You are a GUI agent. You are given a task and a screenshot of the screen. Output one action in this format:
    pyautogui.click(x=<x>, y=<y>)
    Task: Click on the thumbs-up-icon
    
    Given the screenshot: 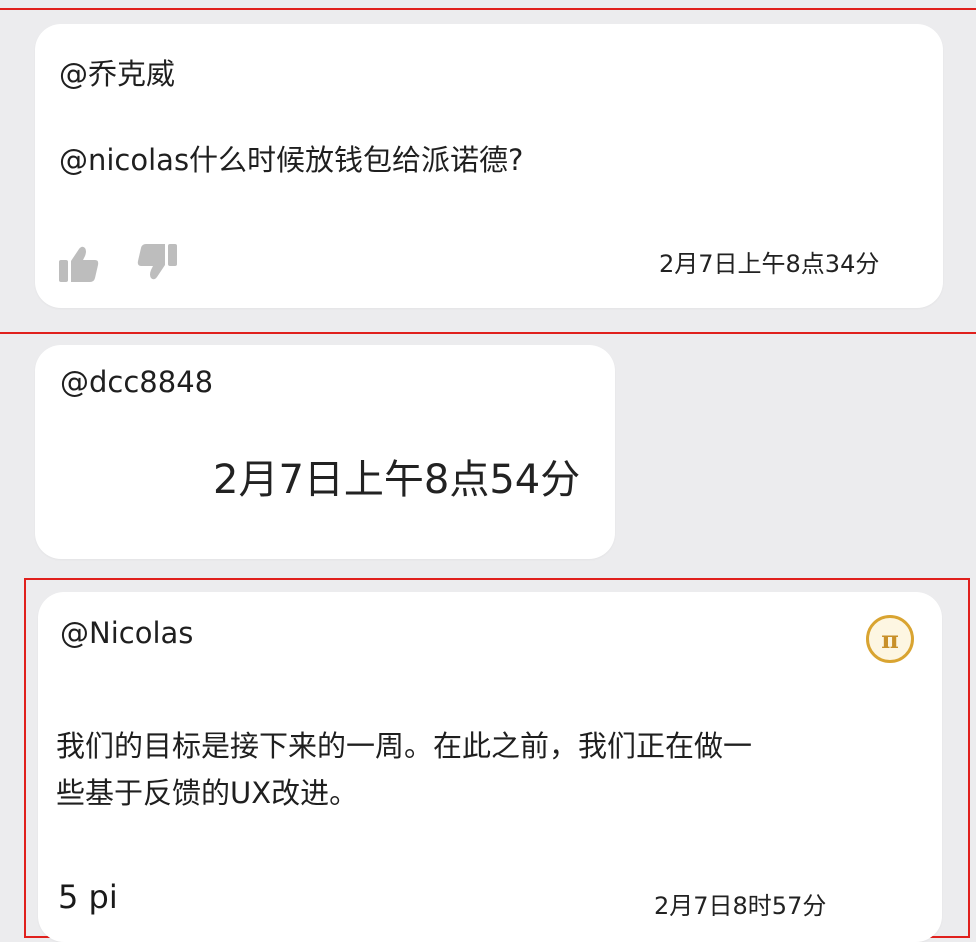 What is the action you would take?
    pyautogui.click(x=79, y=264)
    